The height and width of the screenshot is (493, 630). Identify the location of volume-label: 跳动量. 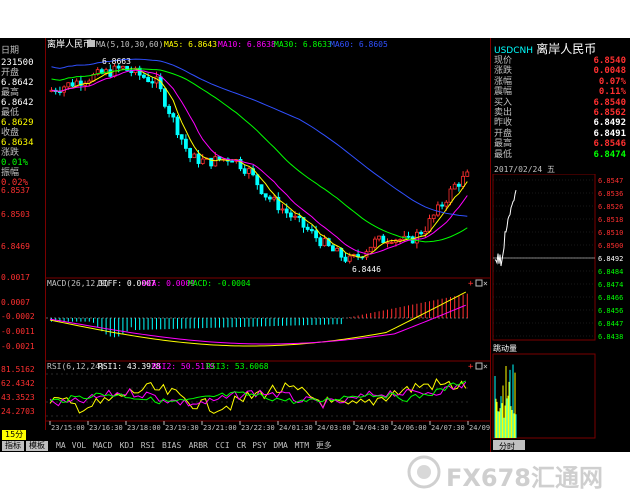
(505, 348).